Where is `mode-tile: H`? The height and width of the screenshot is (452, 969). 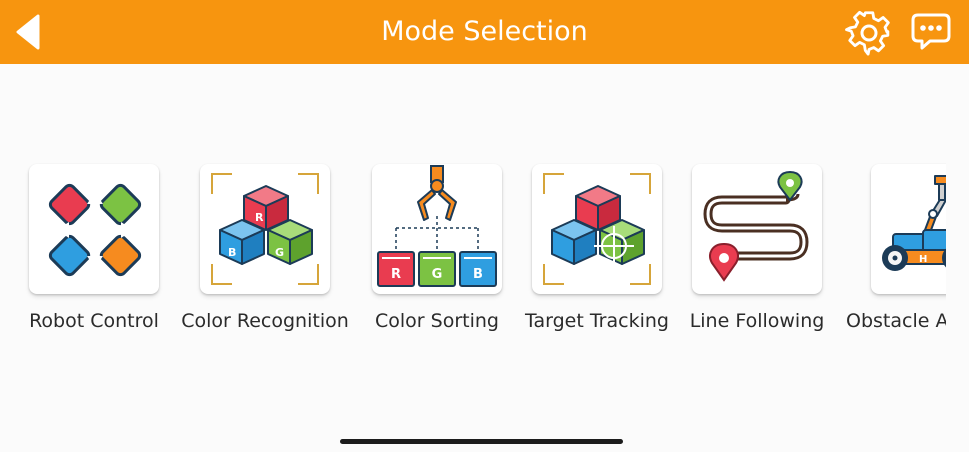 mode-tile: H is located at coordinates (908, 229).